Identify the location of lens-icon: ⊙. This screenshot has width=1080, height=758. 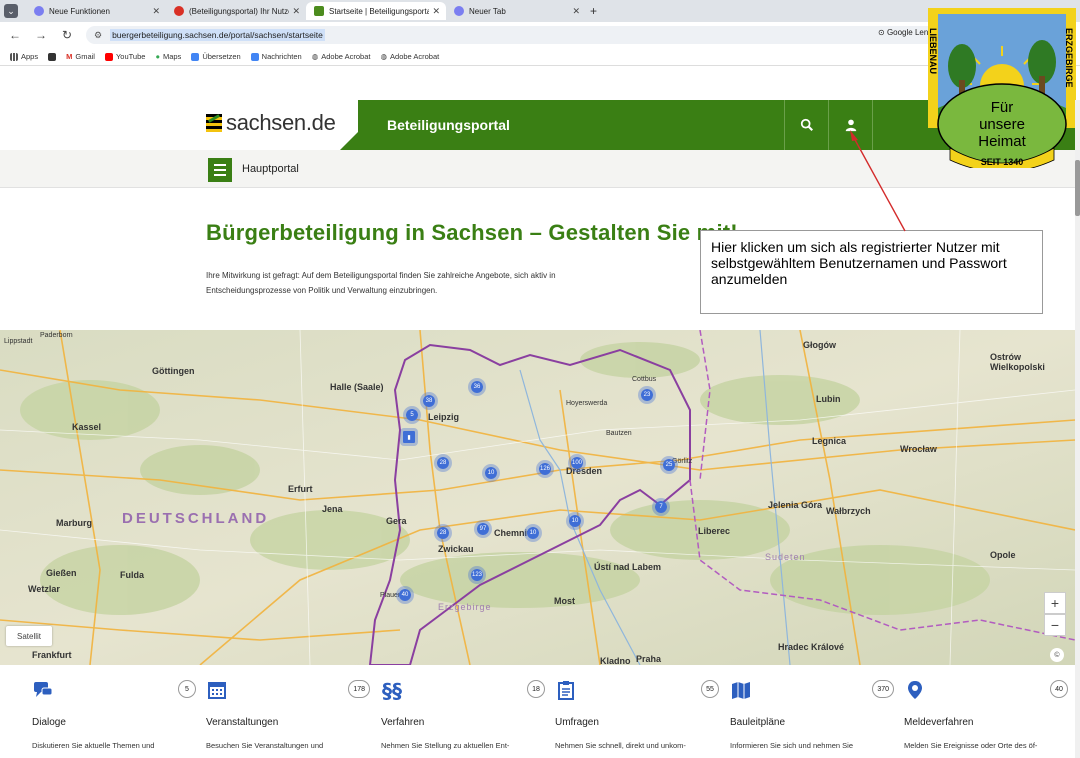
(881, 32).